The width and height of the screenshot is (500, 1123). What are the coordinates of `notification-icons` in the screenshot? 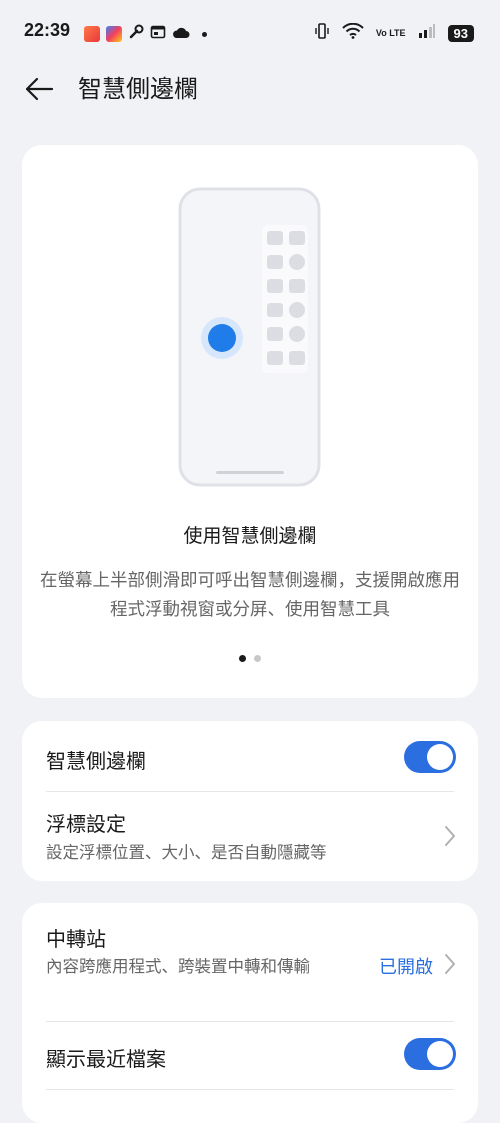 It's located at (145, 34).